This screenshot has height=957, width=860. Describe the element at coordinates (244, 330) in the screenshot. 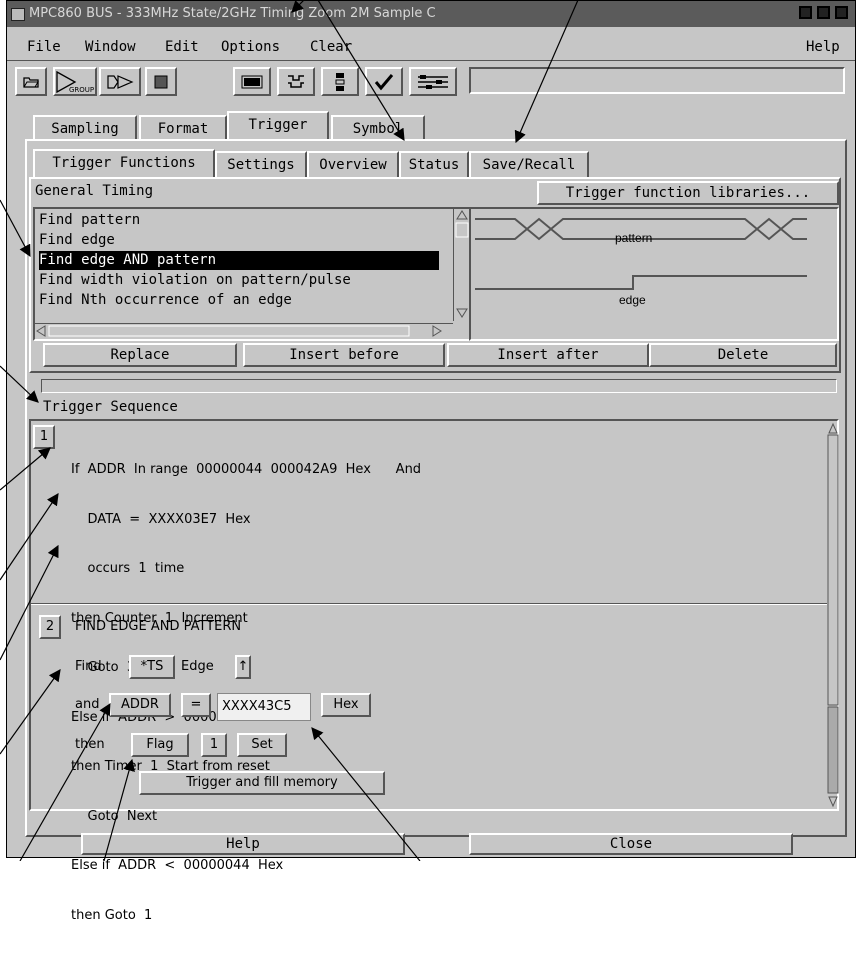

I see `list-horizontal-scrollbar` at that location.